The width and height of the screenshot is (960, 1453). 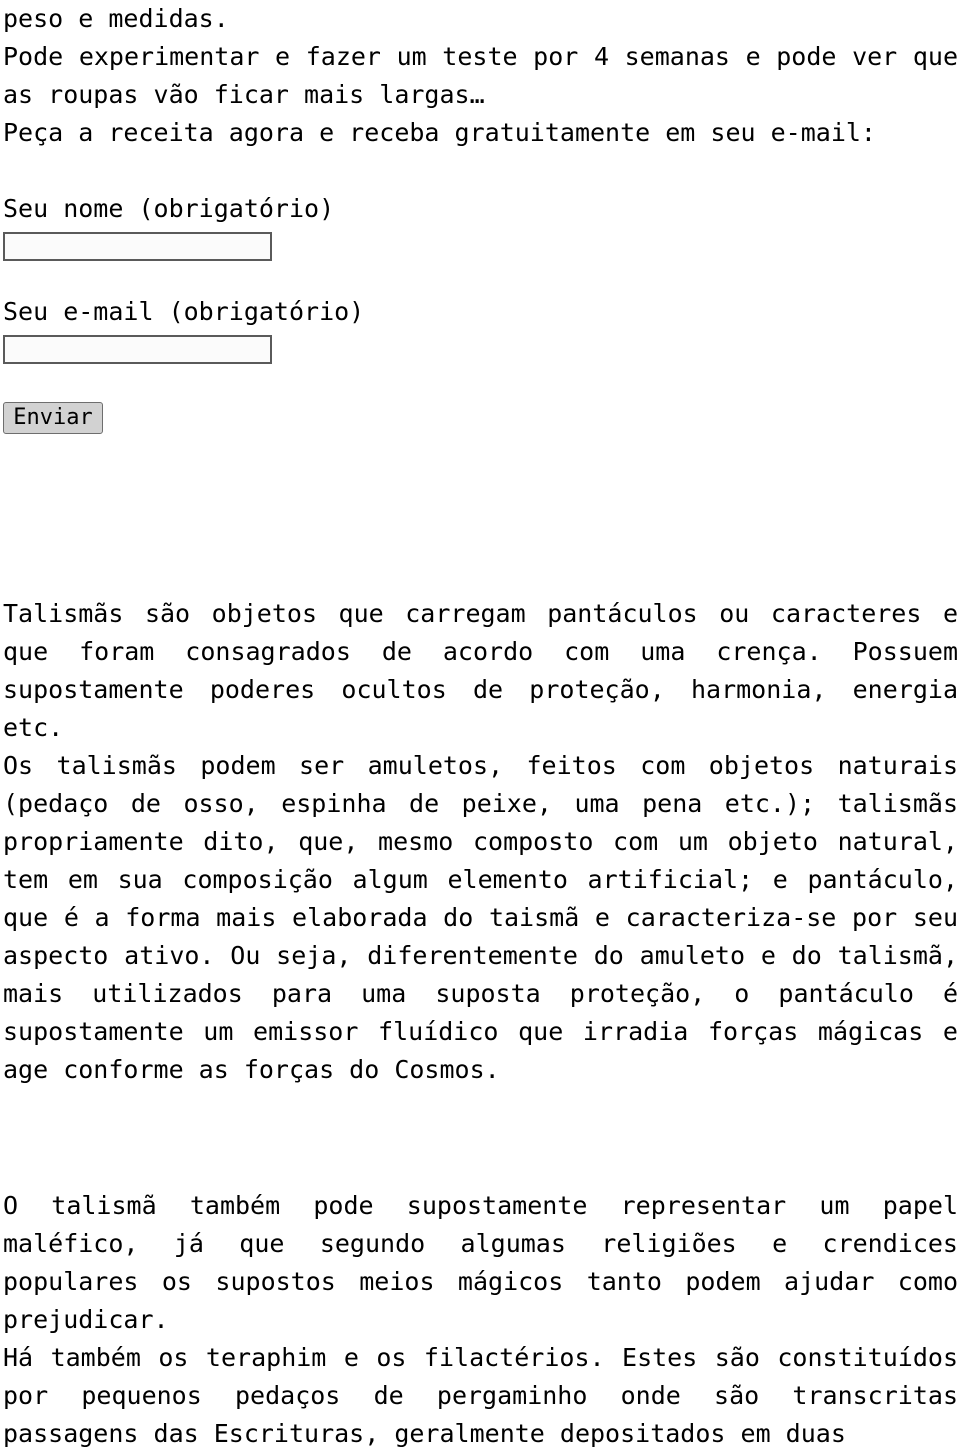 What do you see at coordinates (480, 515) in the screenshot?
I see `form-article-spacer` at bounding box center [480, 515].